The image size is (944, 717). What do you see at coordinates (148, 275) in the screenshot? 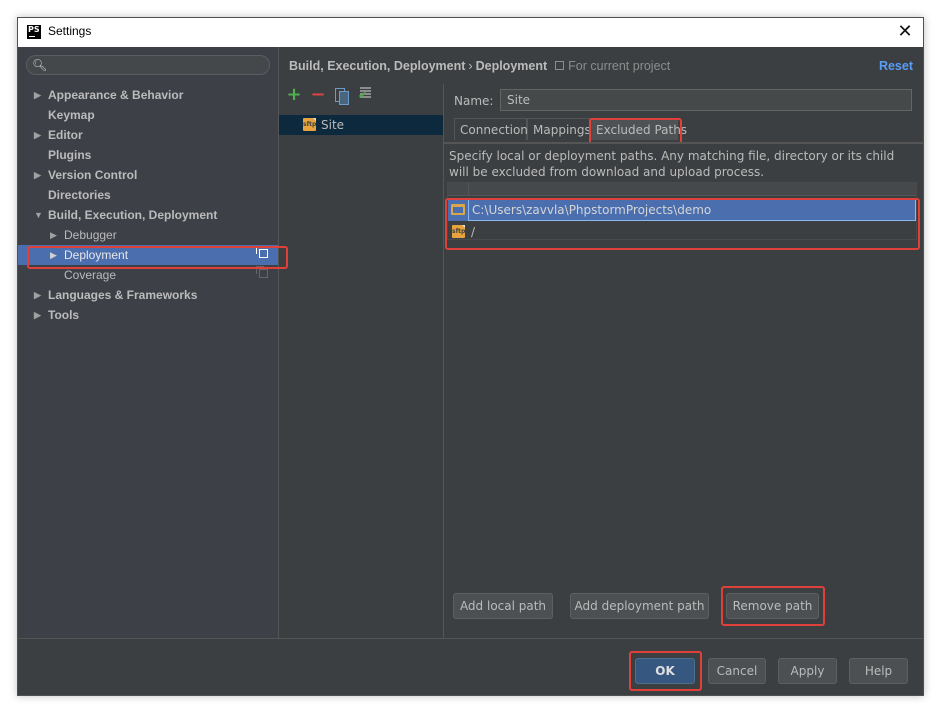
I see `sidebar-item-coverage: Coverage` at bounding box center [148, 275].